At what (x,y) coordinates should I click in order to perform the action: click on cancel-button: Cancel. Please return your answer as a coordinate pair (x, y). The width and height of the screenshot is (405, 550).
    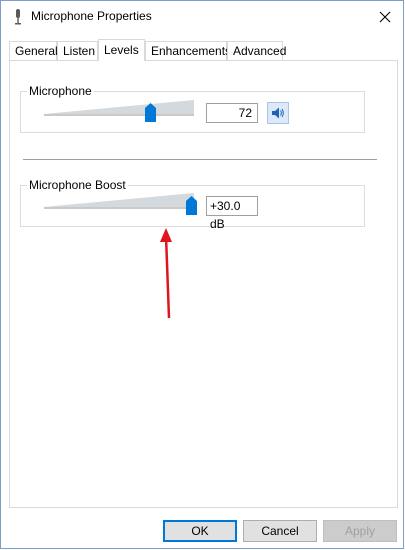
    Looking at the image, I should click on (280, 531).